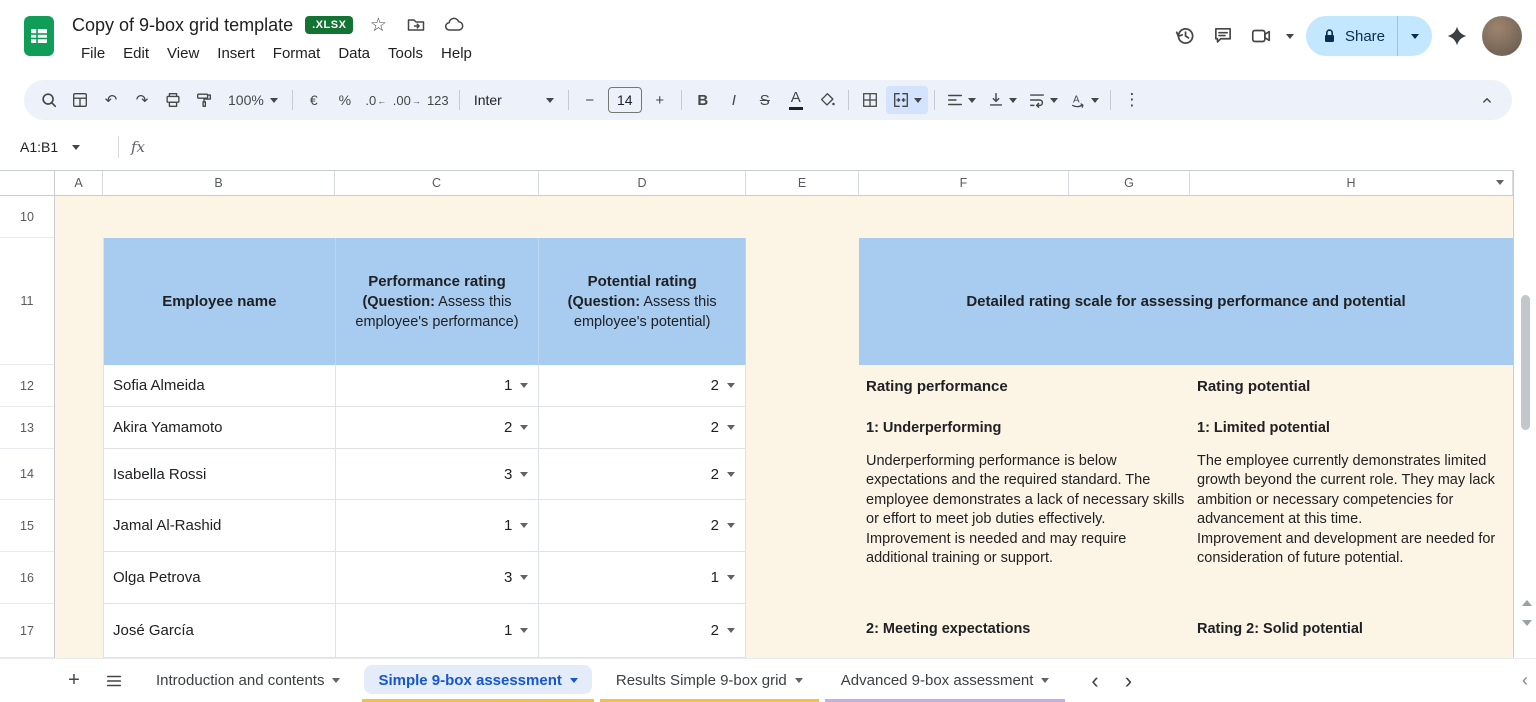 Image resolution: width=1536 pixels, height=702 pixels. I want to click on borders-icon, so click(870, 100).